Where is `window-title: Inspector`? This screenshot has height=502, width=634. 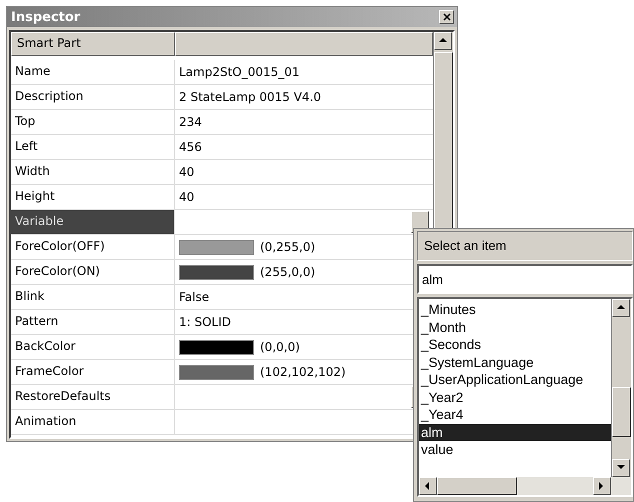 window-title: Inspector is located at coordinates (45, 17).